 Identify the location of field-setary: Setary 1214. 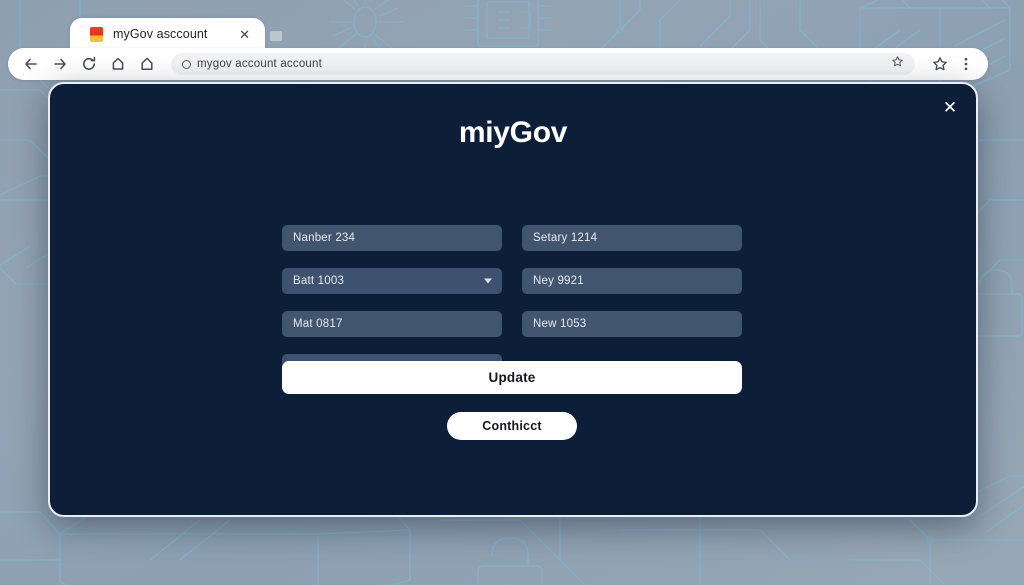
(632, 238).